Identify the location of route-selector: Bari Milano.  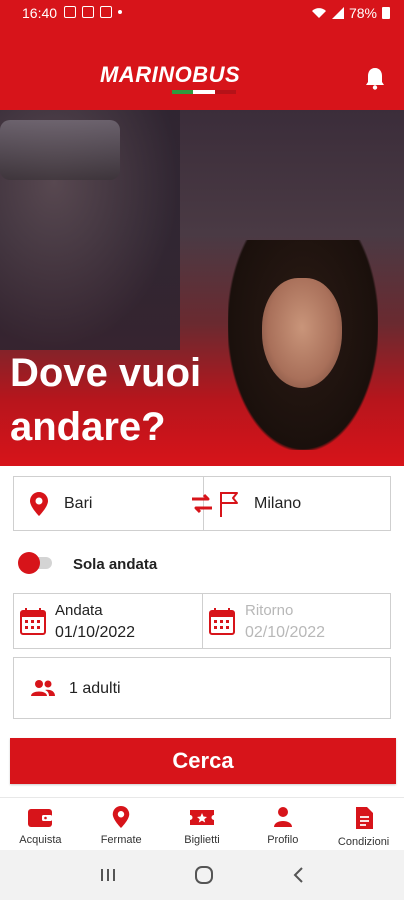
(202, 503).